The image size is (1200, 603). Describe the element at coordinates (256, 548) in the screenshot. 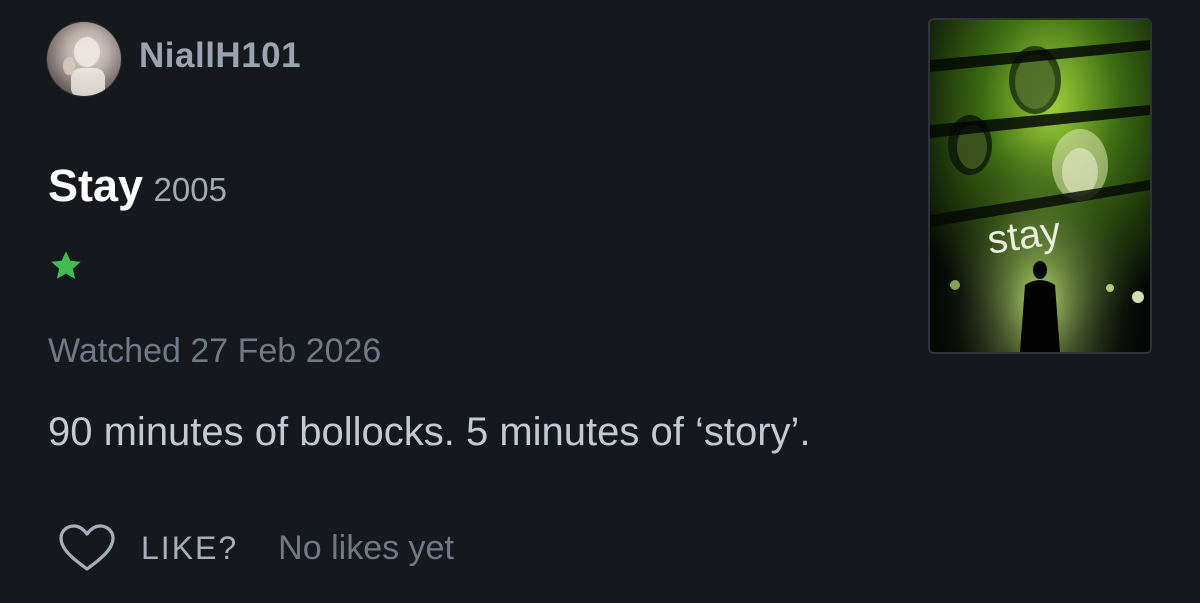

I see `like-row: LIKE? No likes yet` at that location.